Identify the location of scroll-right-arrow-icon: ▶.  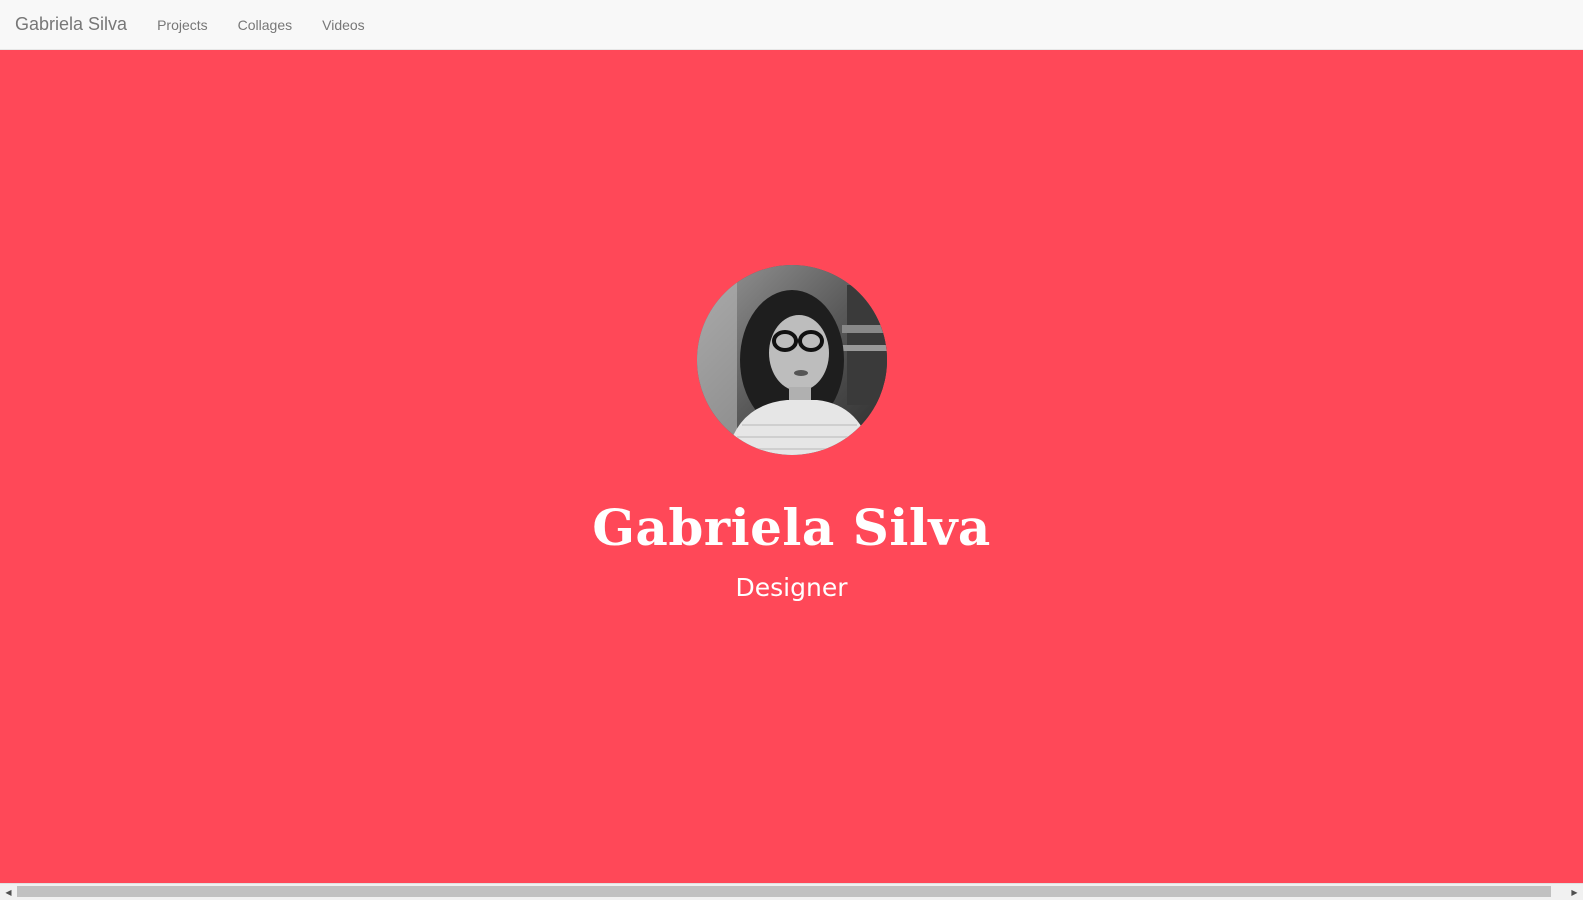
(1574, 892).